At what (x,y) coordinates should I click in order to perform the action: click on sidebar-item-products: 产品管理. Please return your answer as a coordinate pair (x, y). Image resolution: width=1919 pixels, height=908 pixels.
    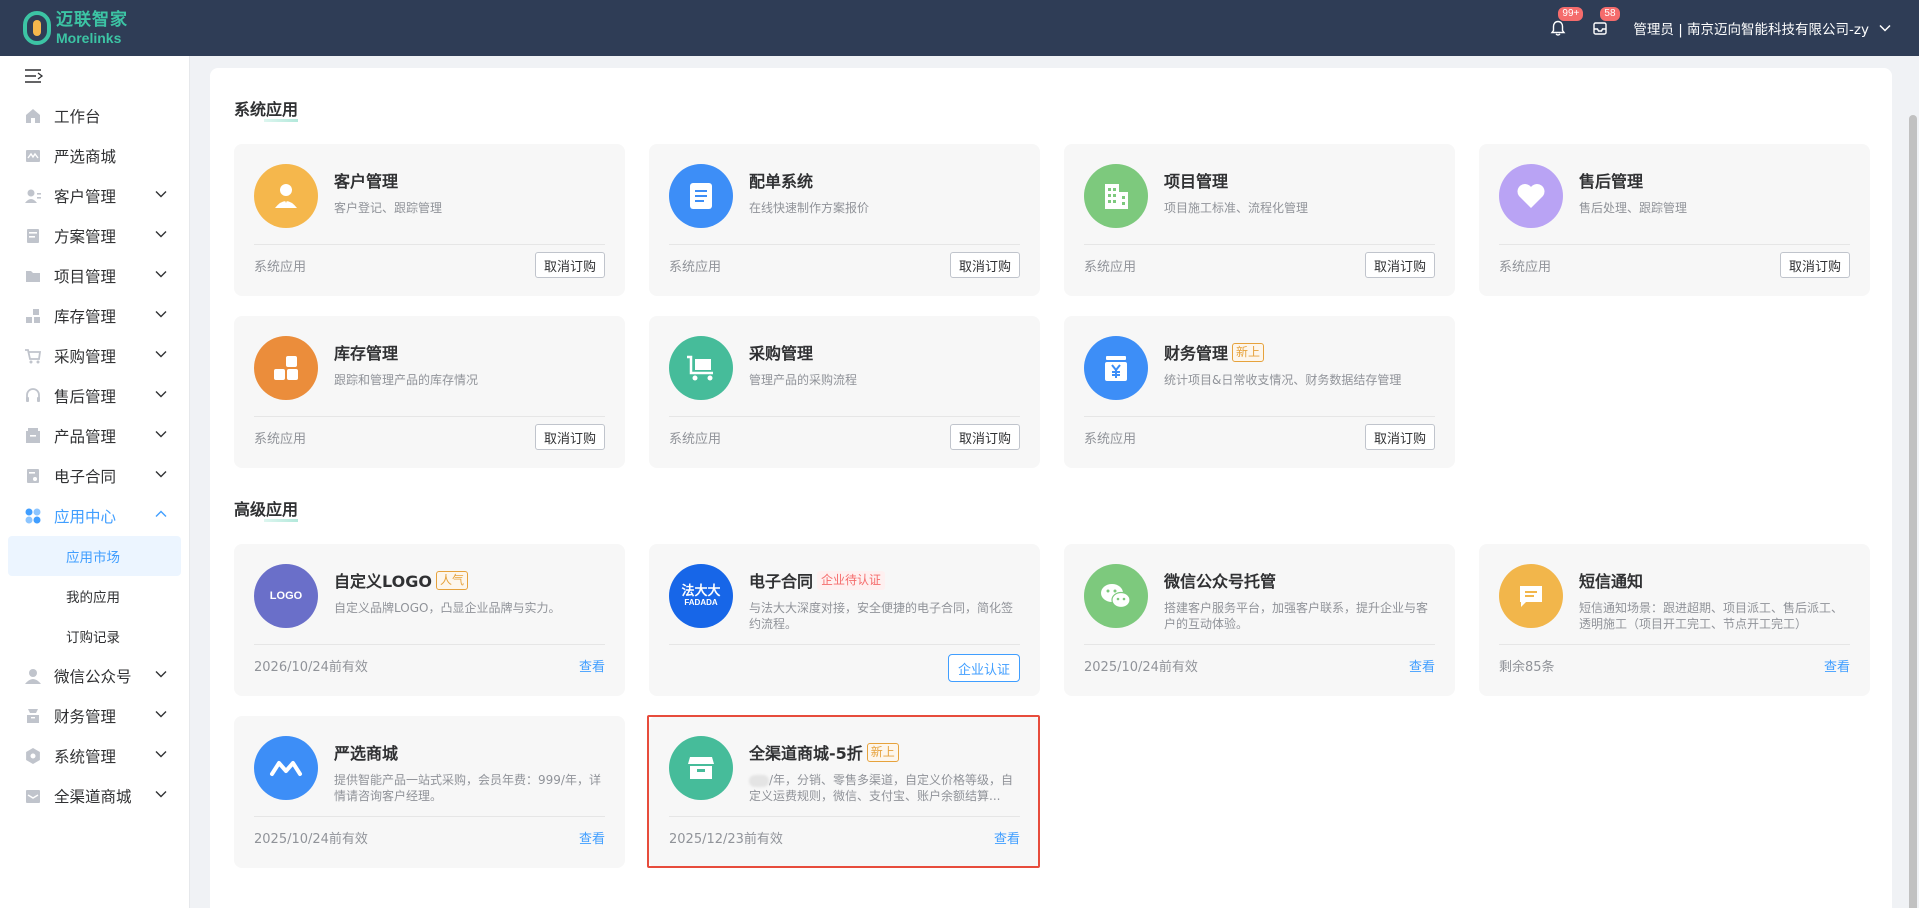
    Looking at the image, I should click on (94, 436).